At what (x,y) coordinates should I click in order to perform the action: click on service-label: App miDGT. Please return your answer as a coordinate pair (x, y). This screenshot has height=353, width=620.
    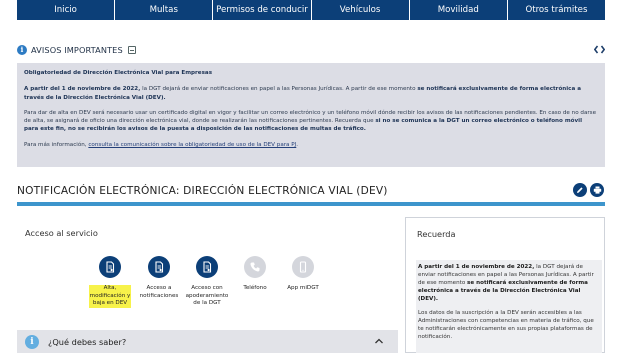
    Looking at the image, I should click on (303, 288).